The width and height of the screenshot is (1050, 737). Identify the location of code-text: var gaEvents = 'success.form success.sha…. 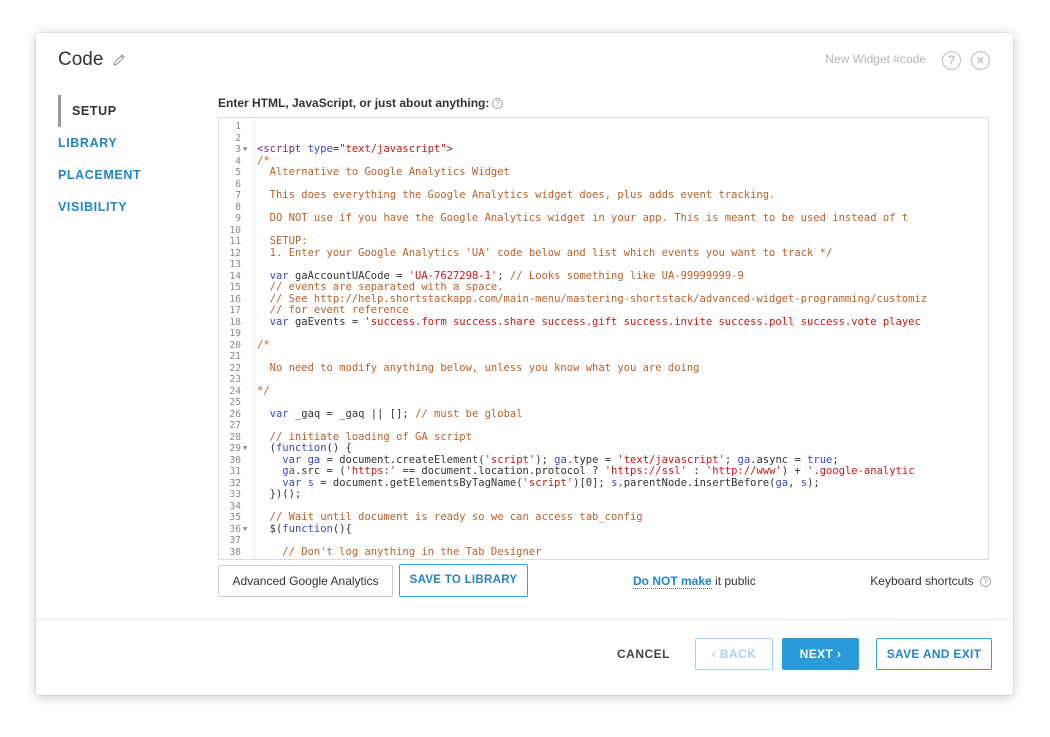
(595, 321).